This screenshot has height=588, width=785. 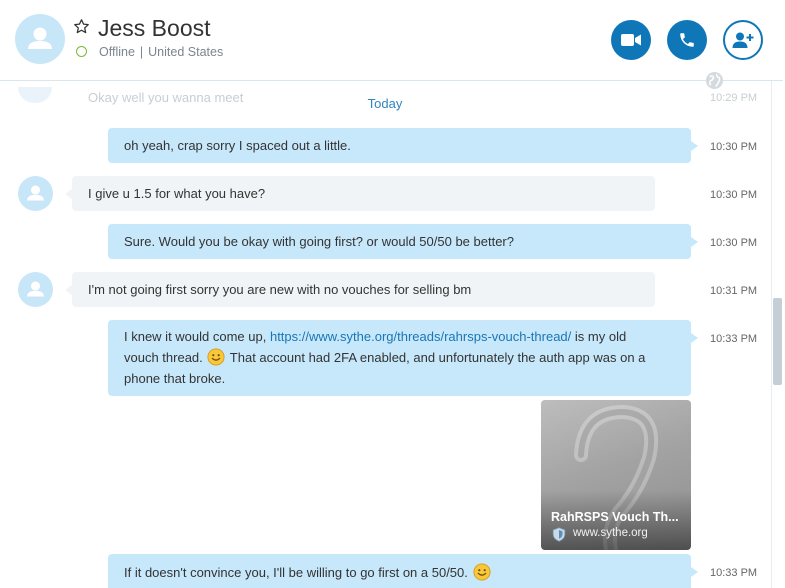 I want to click on message-text: is my old, so click(x=599, y=336).